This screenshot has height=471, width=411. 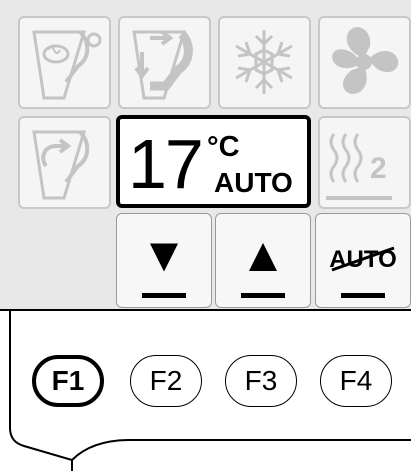 What do you see at coordinates (263, 255) in the screenshot?
I see `up-arrow-icon: ▲` at bounding box center [263, 255].